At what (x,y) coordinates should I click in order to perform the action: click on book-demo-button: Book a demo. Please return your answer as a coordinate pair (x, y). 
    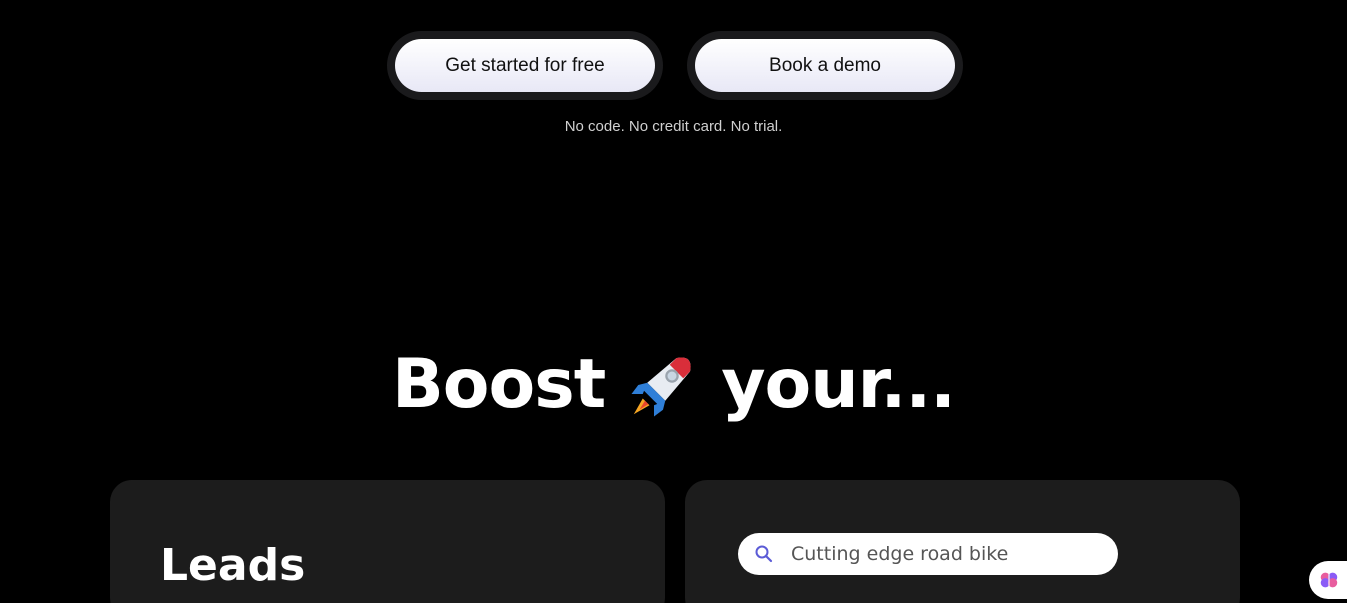
    Looking at the image, I should click on (825, 65).